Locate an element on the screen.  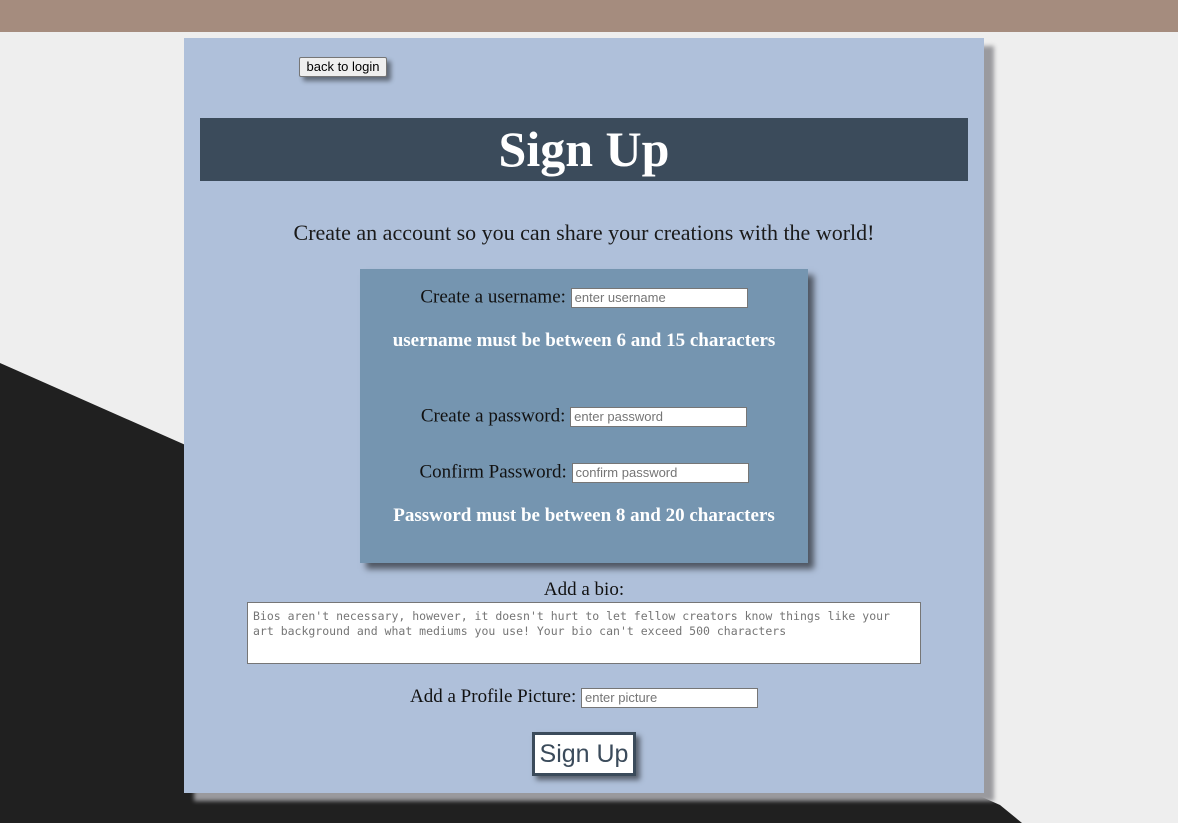
username-input: enter username is located at coordinates (659, 297).